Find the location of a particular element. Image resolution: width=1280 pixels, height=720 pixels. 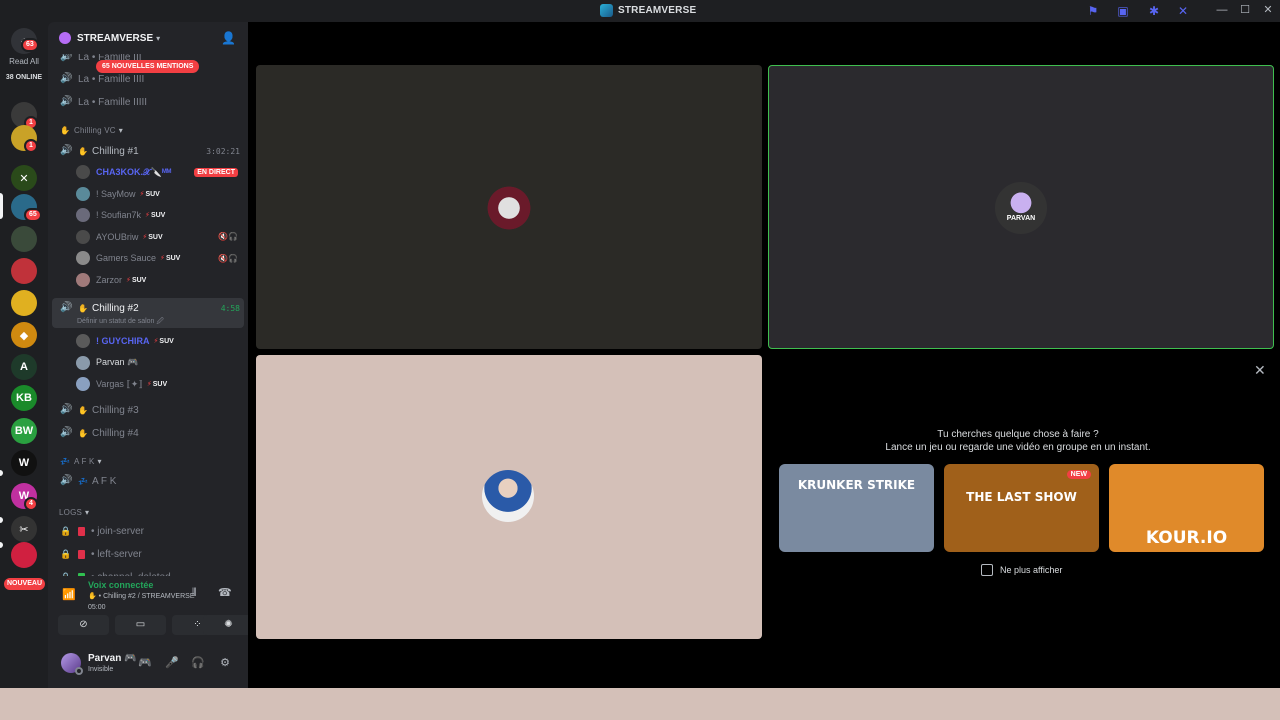

headphones-icon: 🎧 is located at coordinates (198, 662).